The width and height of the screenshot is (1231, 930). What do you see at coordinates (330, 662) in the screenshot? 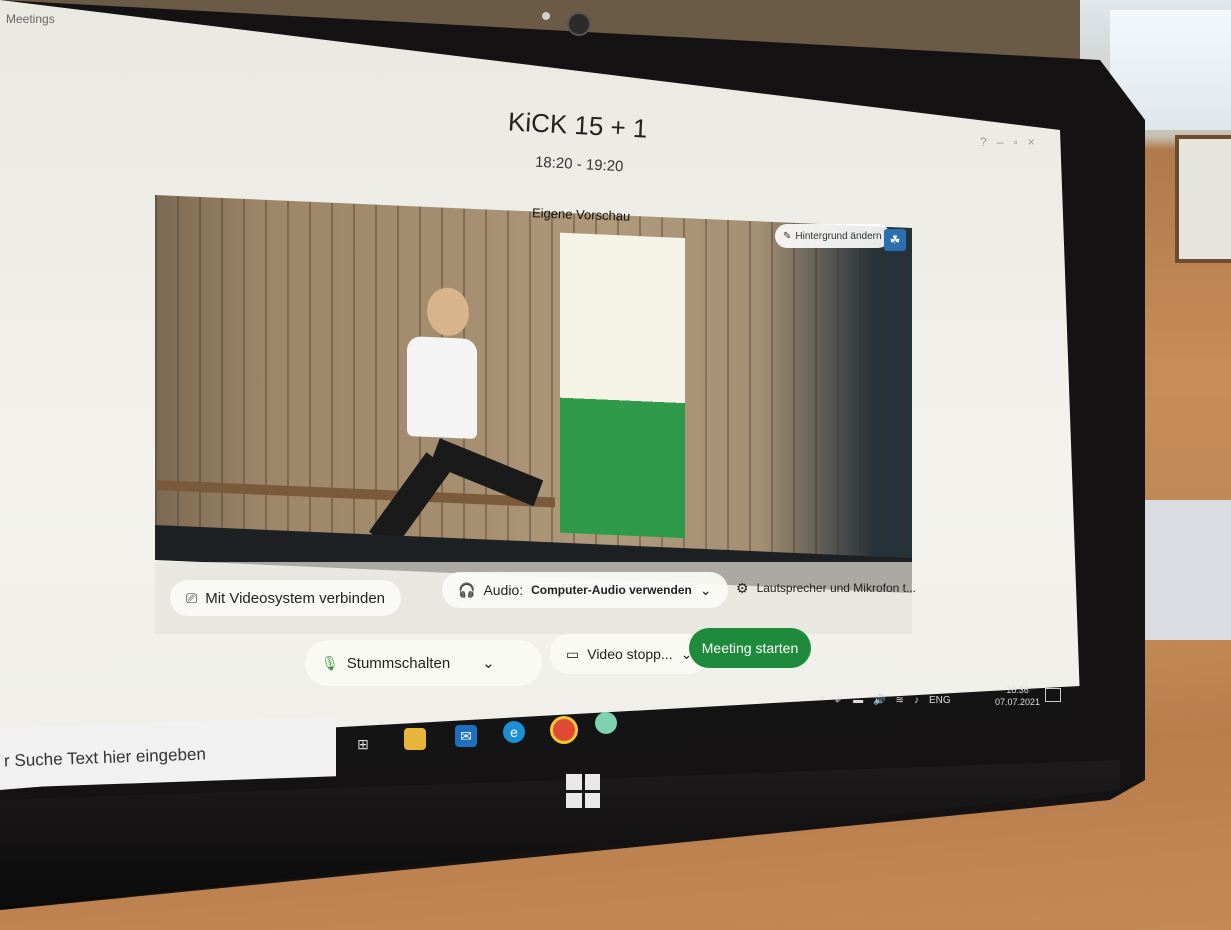
I see `microphone-icon: 🎙` at bounding box center [330, 662].